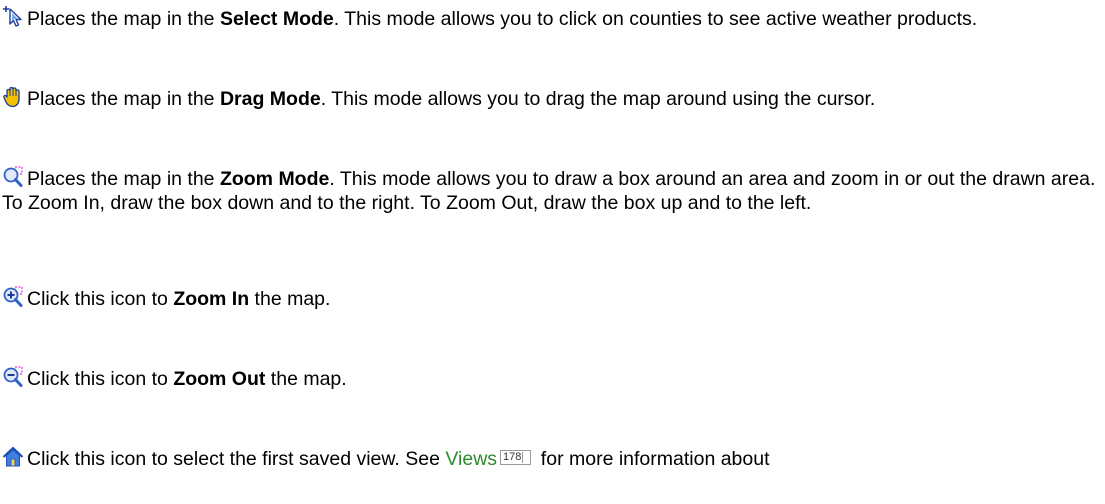 The image size is (1105, 504). What do you see at coordinates (471, 459) in the screenshot?
I see `views-link: Views` at bounding box center [471, 459].